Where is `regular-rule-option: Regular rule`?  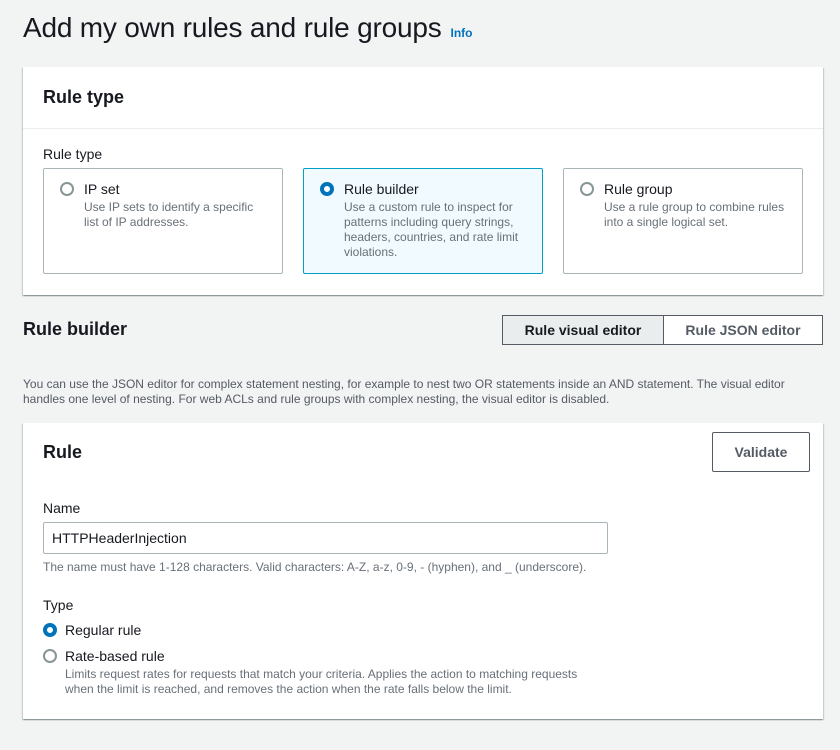 regular-rule-option: Regular rule is located at coordinates (92, 630).